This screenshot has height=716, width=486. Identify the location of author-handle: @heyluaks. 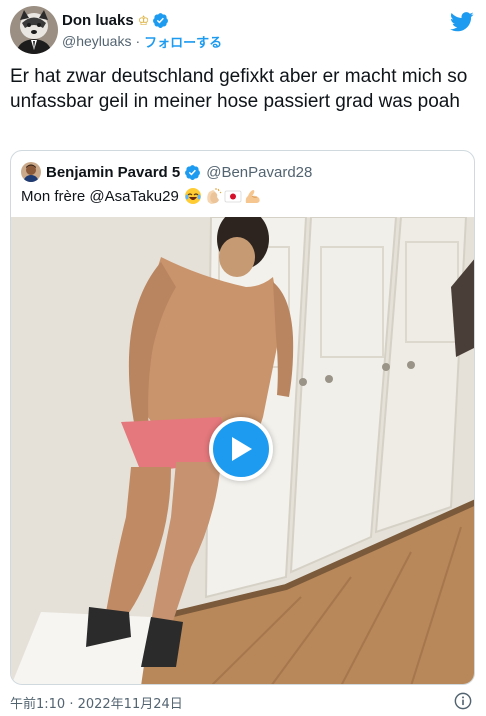
(96, 41).